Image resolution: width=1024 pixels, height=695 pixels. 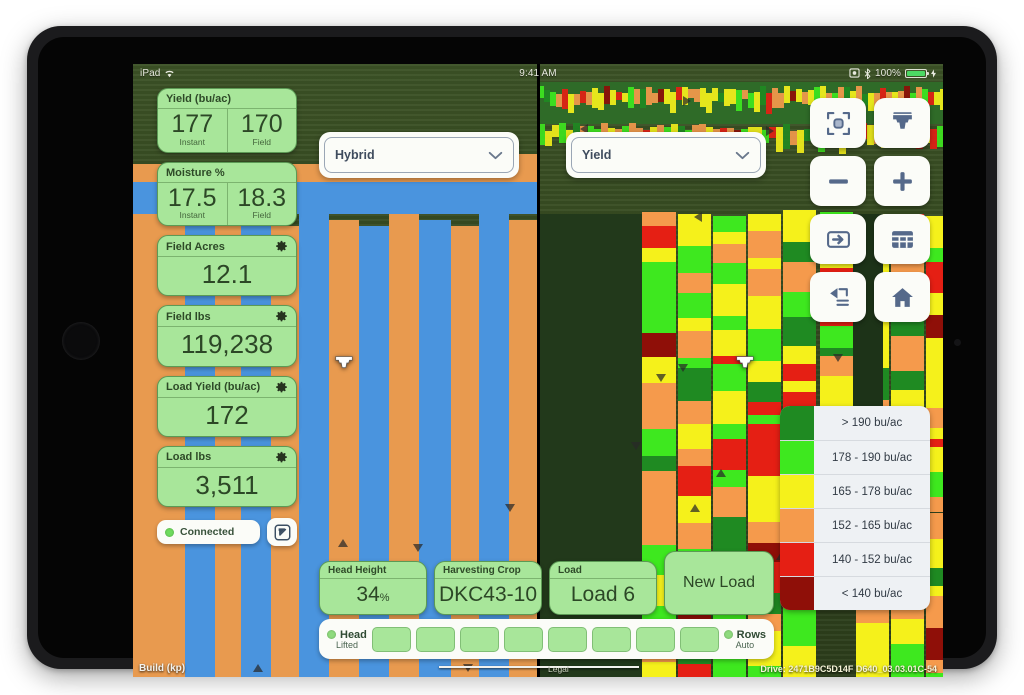 I want to click on rows-status: Rows Auto, so click(x=744, y=639).